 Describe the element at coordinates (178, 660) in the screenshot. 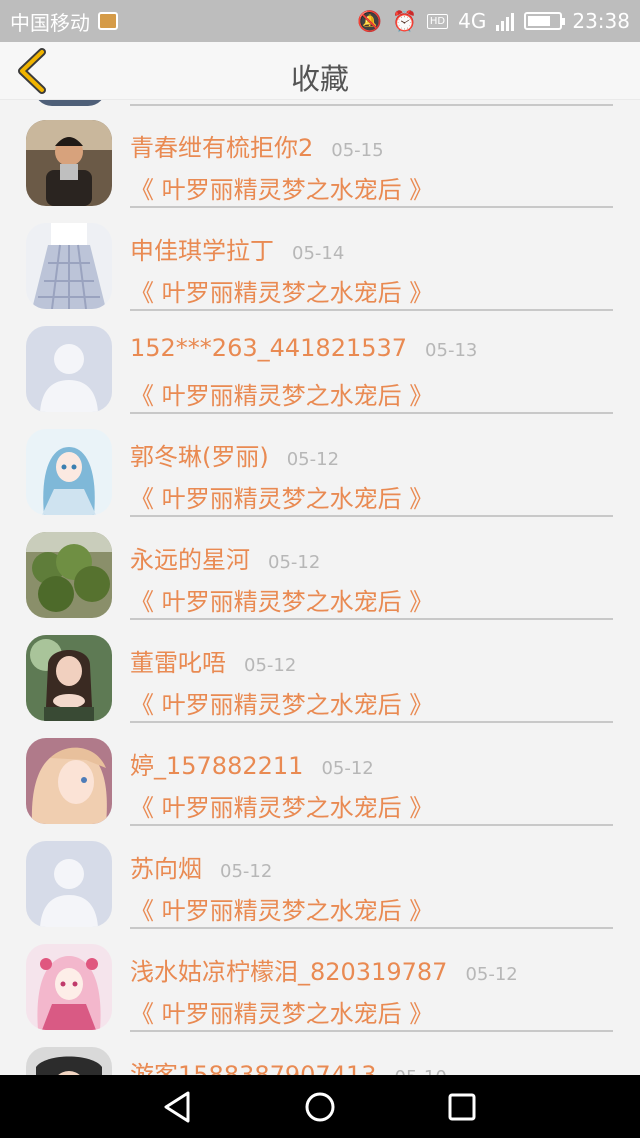

I see `user-name: 董雷叱唔` at that location.